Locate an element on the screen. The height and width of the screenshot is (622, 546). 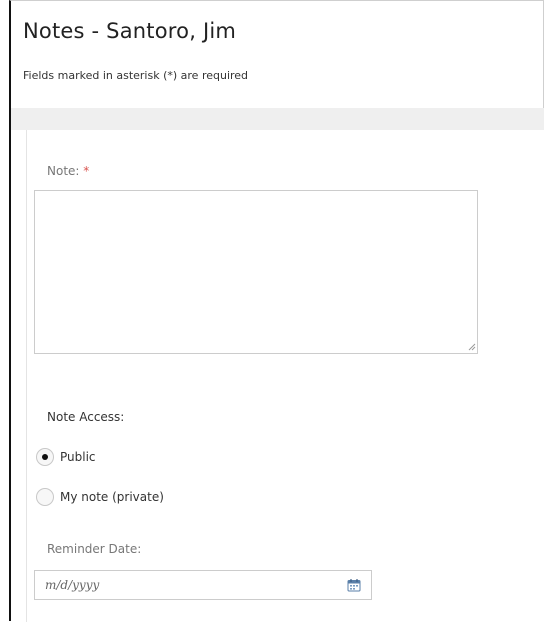
calendar-icon is located at coordinates (354, 585).